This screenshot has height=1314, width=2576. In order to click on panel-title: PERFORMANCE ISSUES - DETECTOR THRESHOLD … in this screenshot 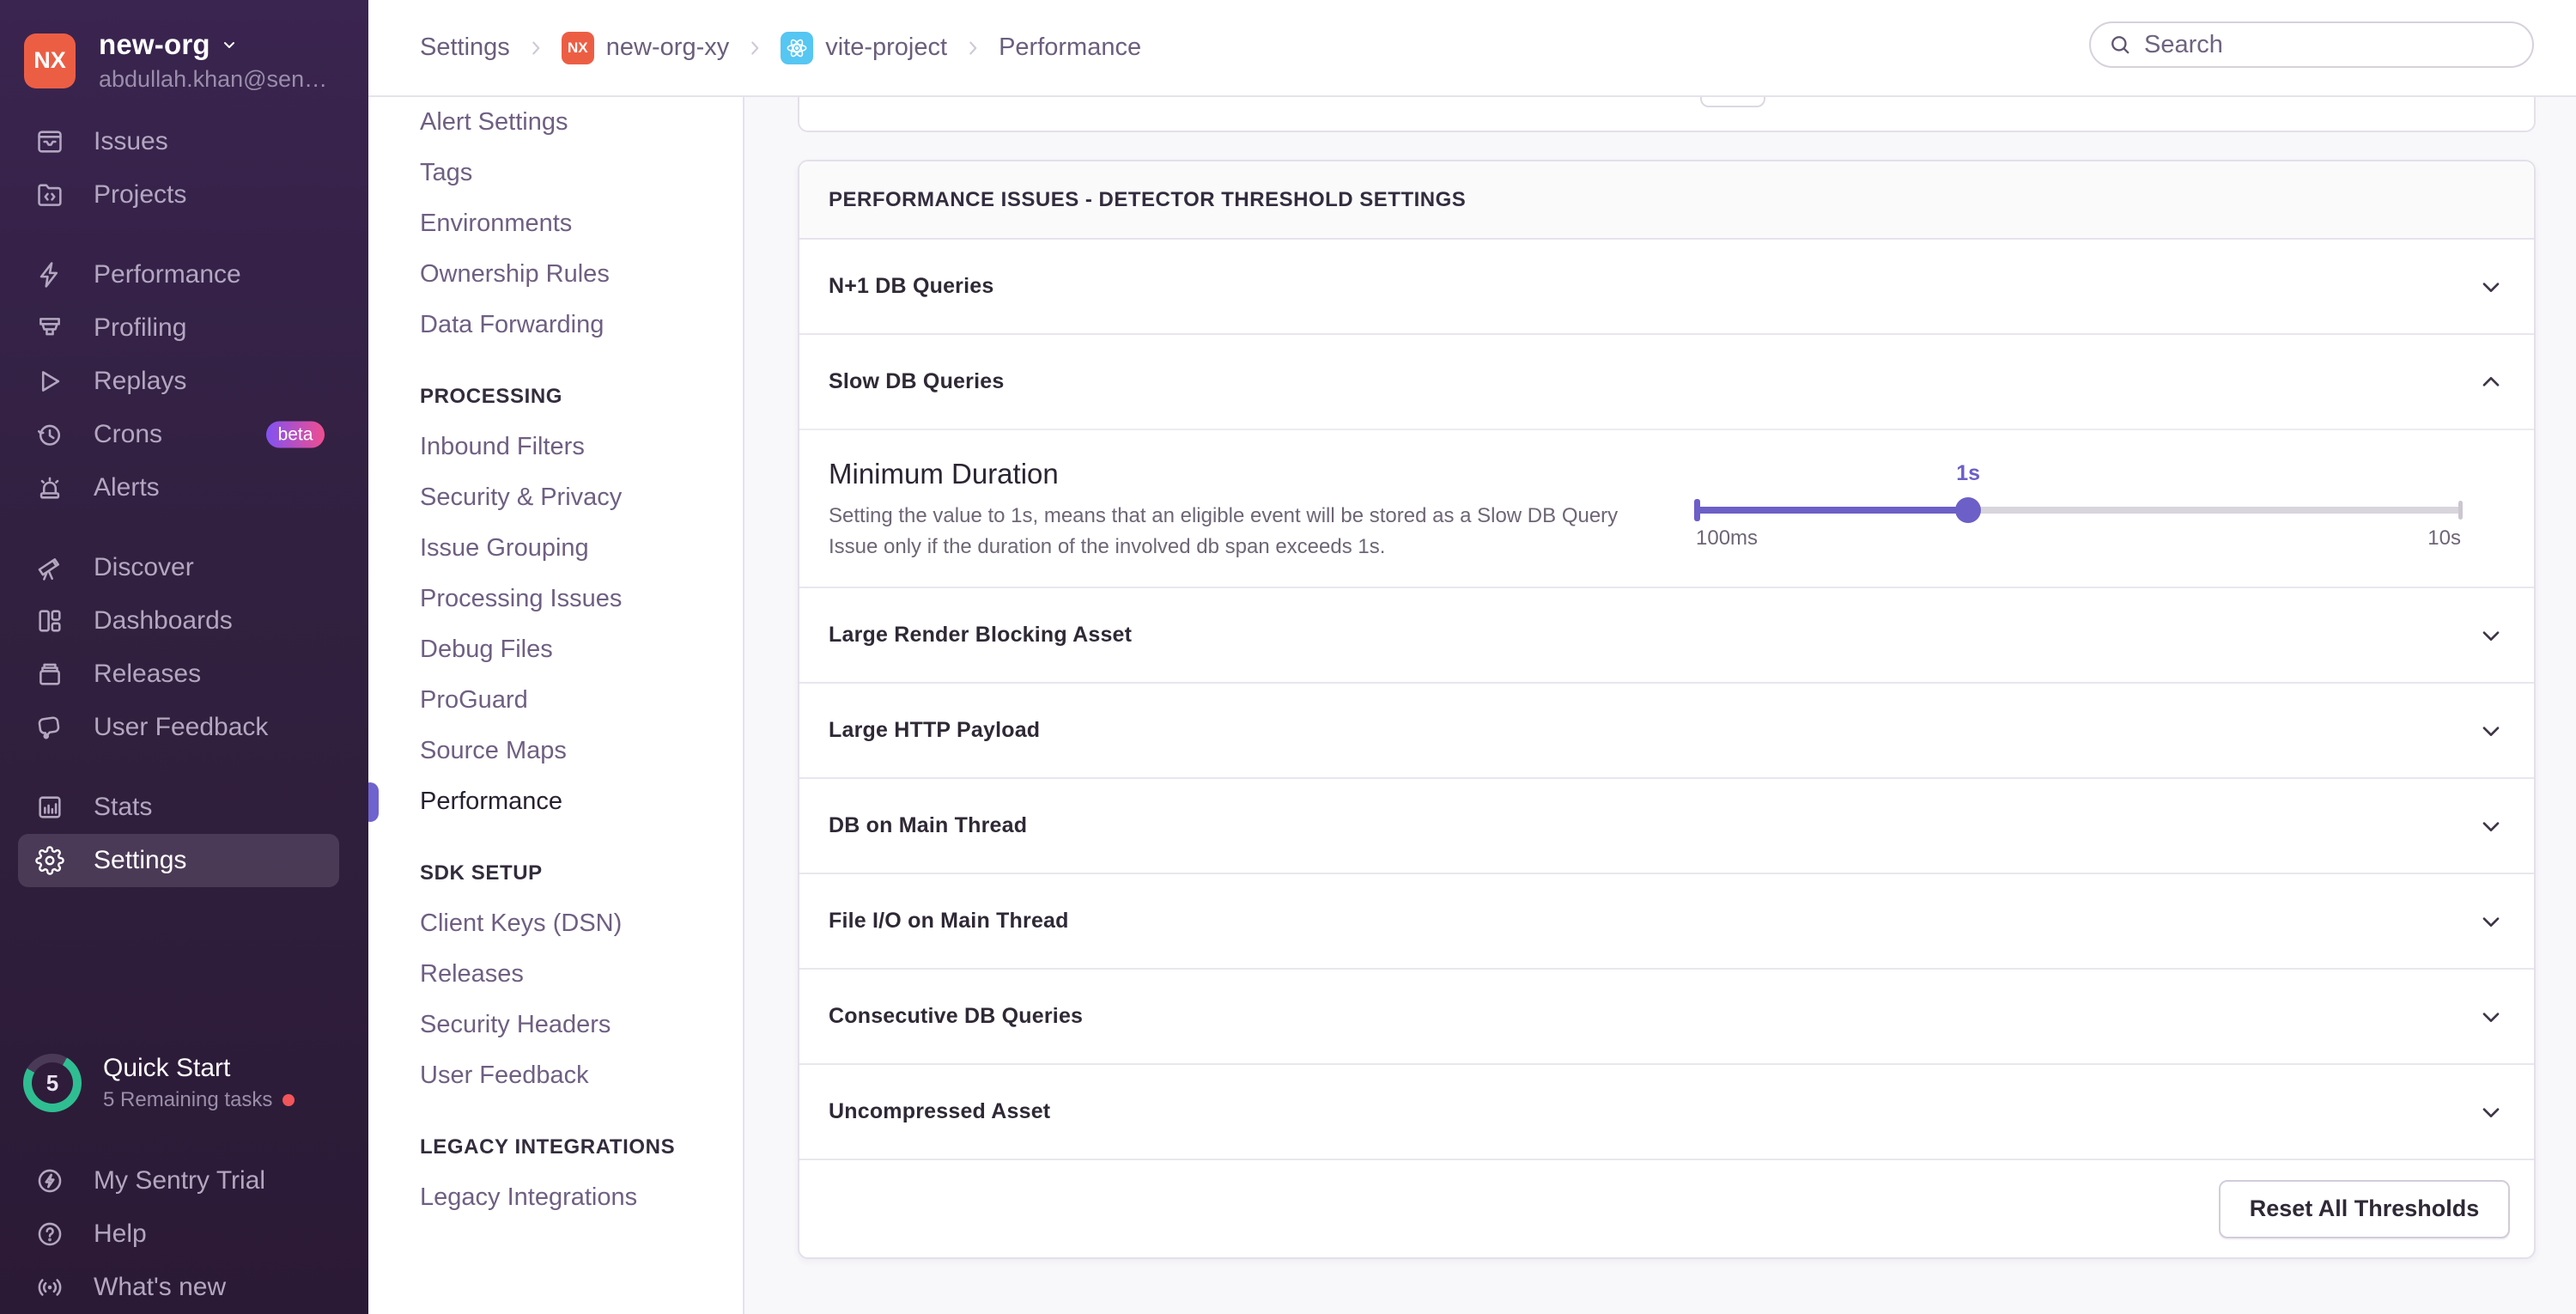, I will do `click(1667, 200)`.